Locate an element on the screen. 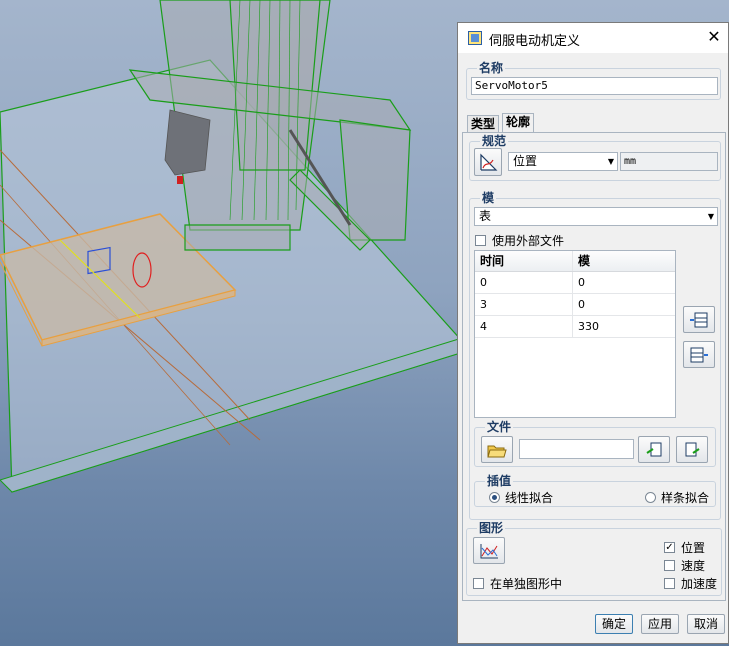 This screenshot has height=646, width=729. append-row-icon is located at coordinates (699, 354).